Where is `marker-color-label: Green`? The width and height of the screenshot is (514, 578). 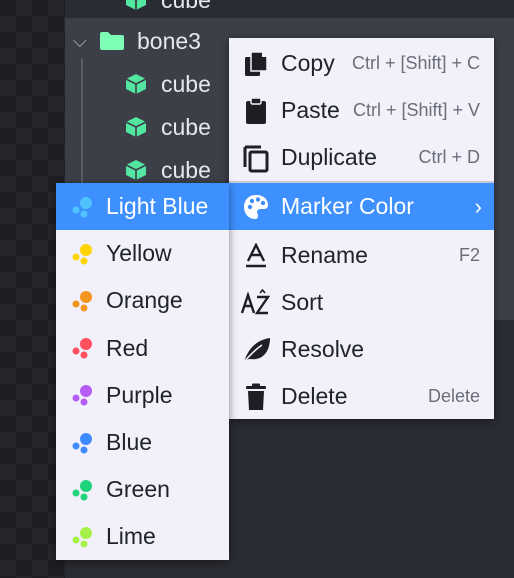 marker-color-label: Green is located at coordinates (138, 489).